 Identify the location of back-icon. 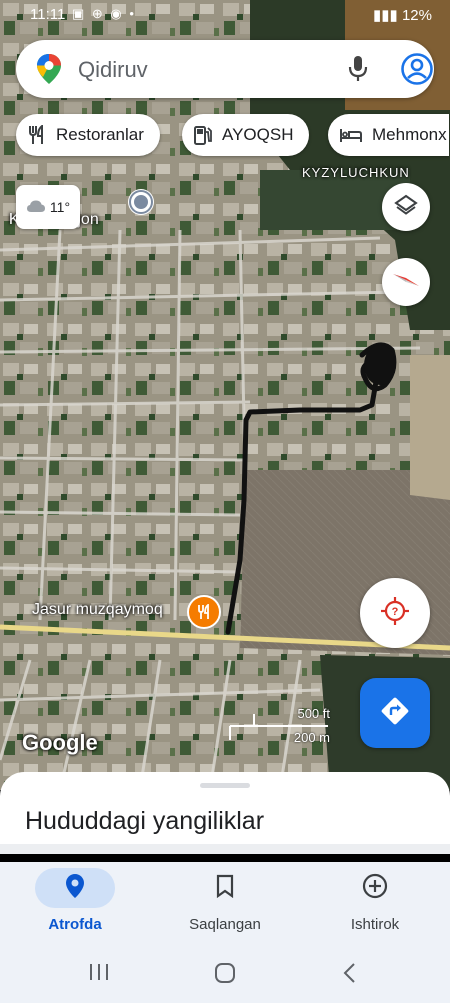
(349, 975).